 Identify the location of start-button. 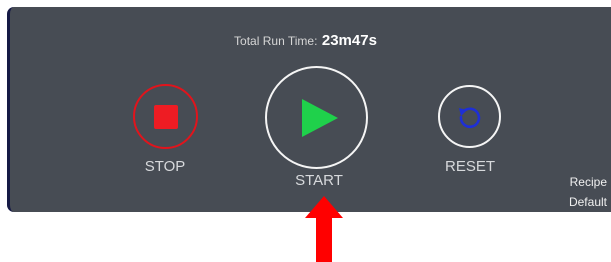
(316, 117).